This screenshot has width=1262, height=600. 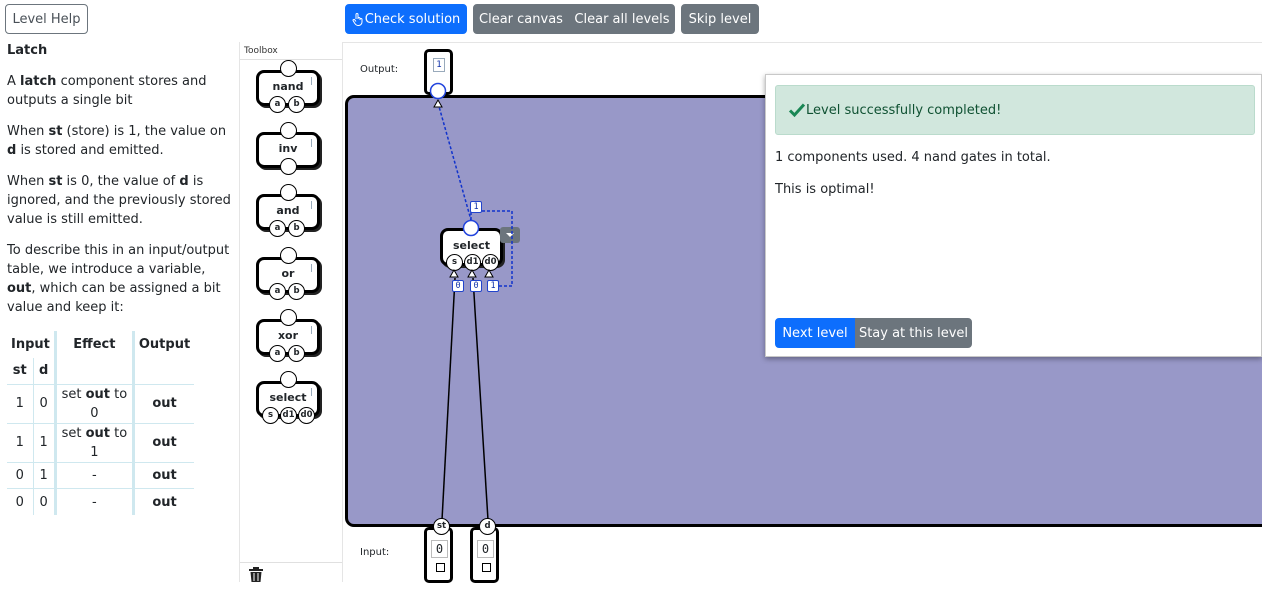 What do you see at coordinates (490, 262) in the screenshot?
I see `select-pin-d0: d0` at bounding box center [490, 262].